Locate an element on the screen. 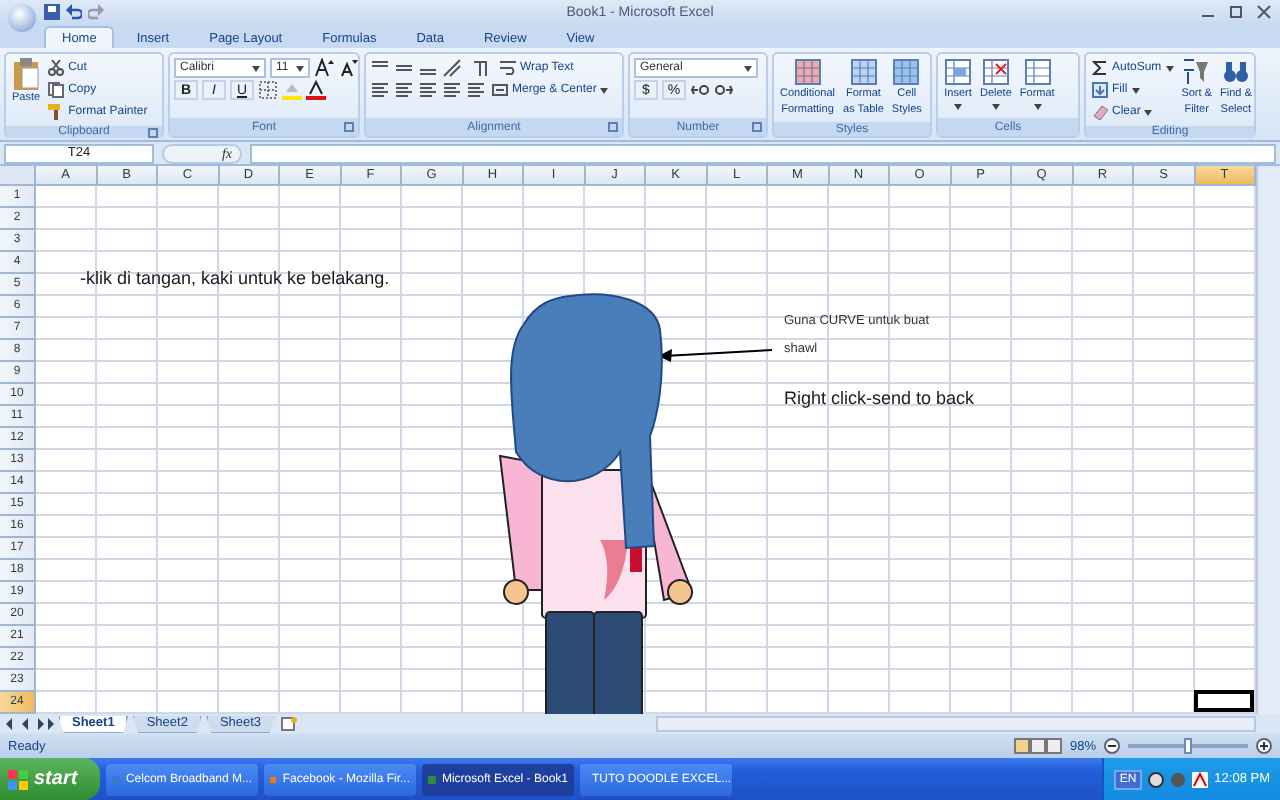 The image size is (1280, 800). save-icon is located at coordinates (52, 12).